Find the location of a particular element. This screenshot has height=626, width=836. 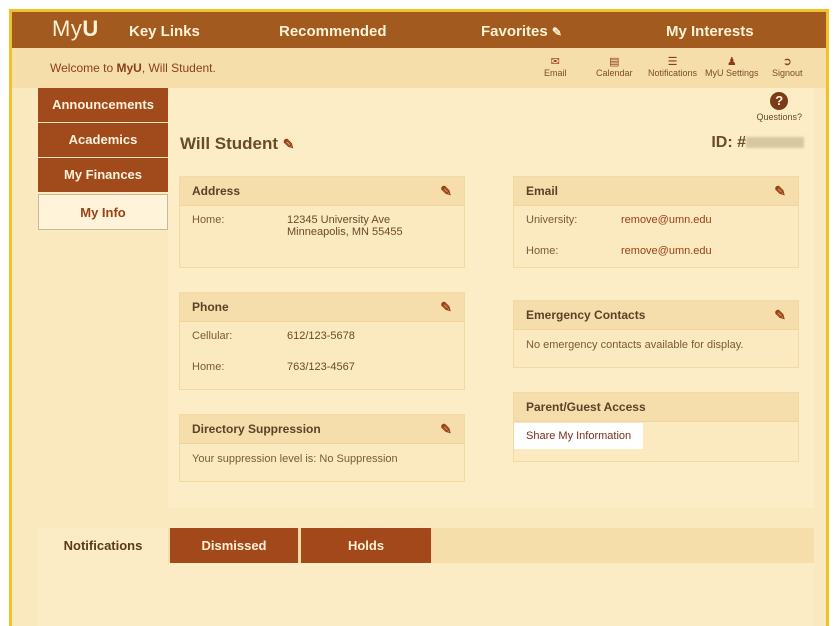

user-icon: ♟ is located at coordinates (731, 62).